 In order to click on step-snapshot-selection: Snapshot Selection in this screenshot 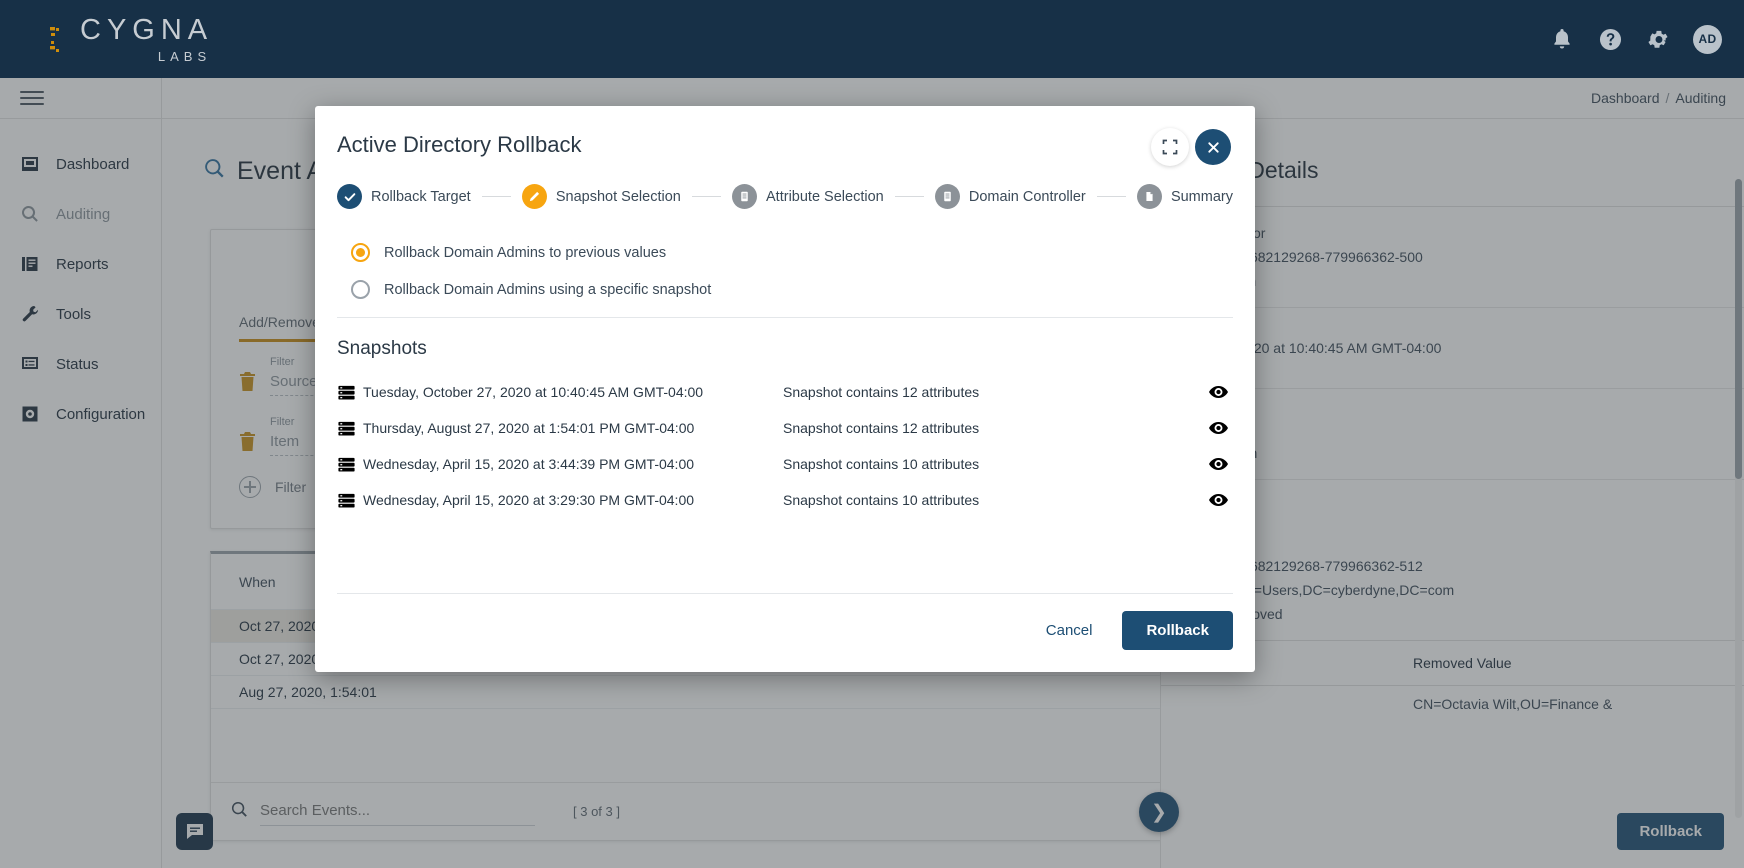, I will do `click(601, 196)`.